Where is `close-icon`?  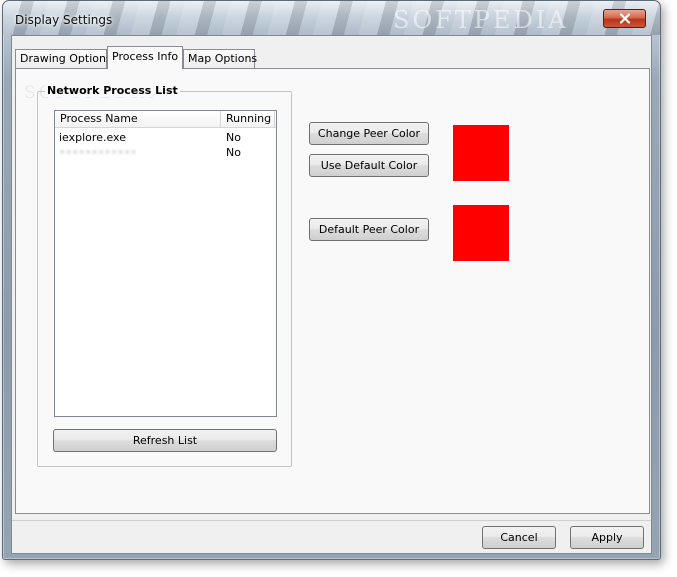 close-icon is located at coordinates (624, 18).